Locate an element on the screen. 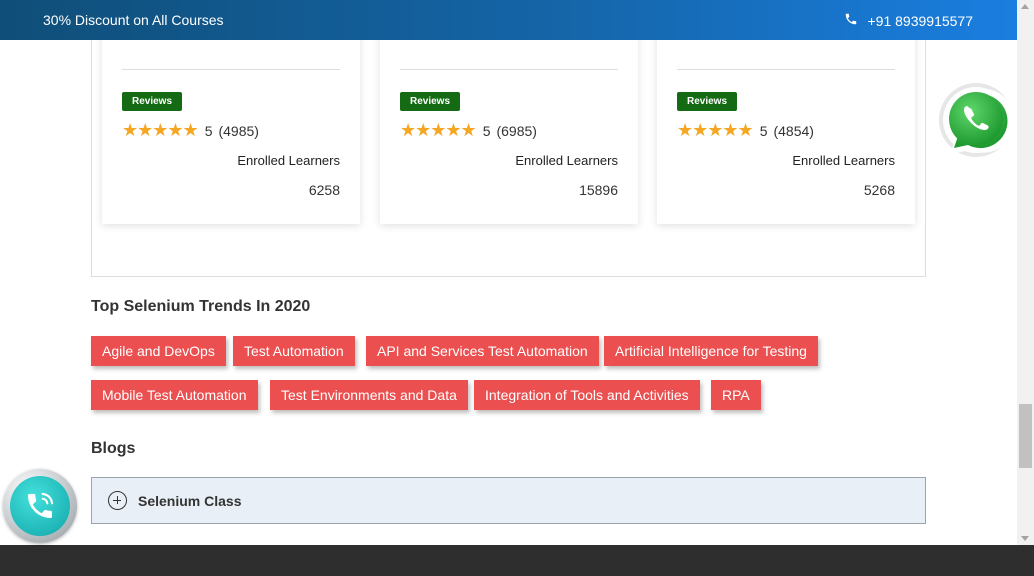  scroll-down-arrow-icon is located at coordinates (1025, 538).